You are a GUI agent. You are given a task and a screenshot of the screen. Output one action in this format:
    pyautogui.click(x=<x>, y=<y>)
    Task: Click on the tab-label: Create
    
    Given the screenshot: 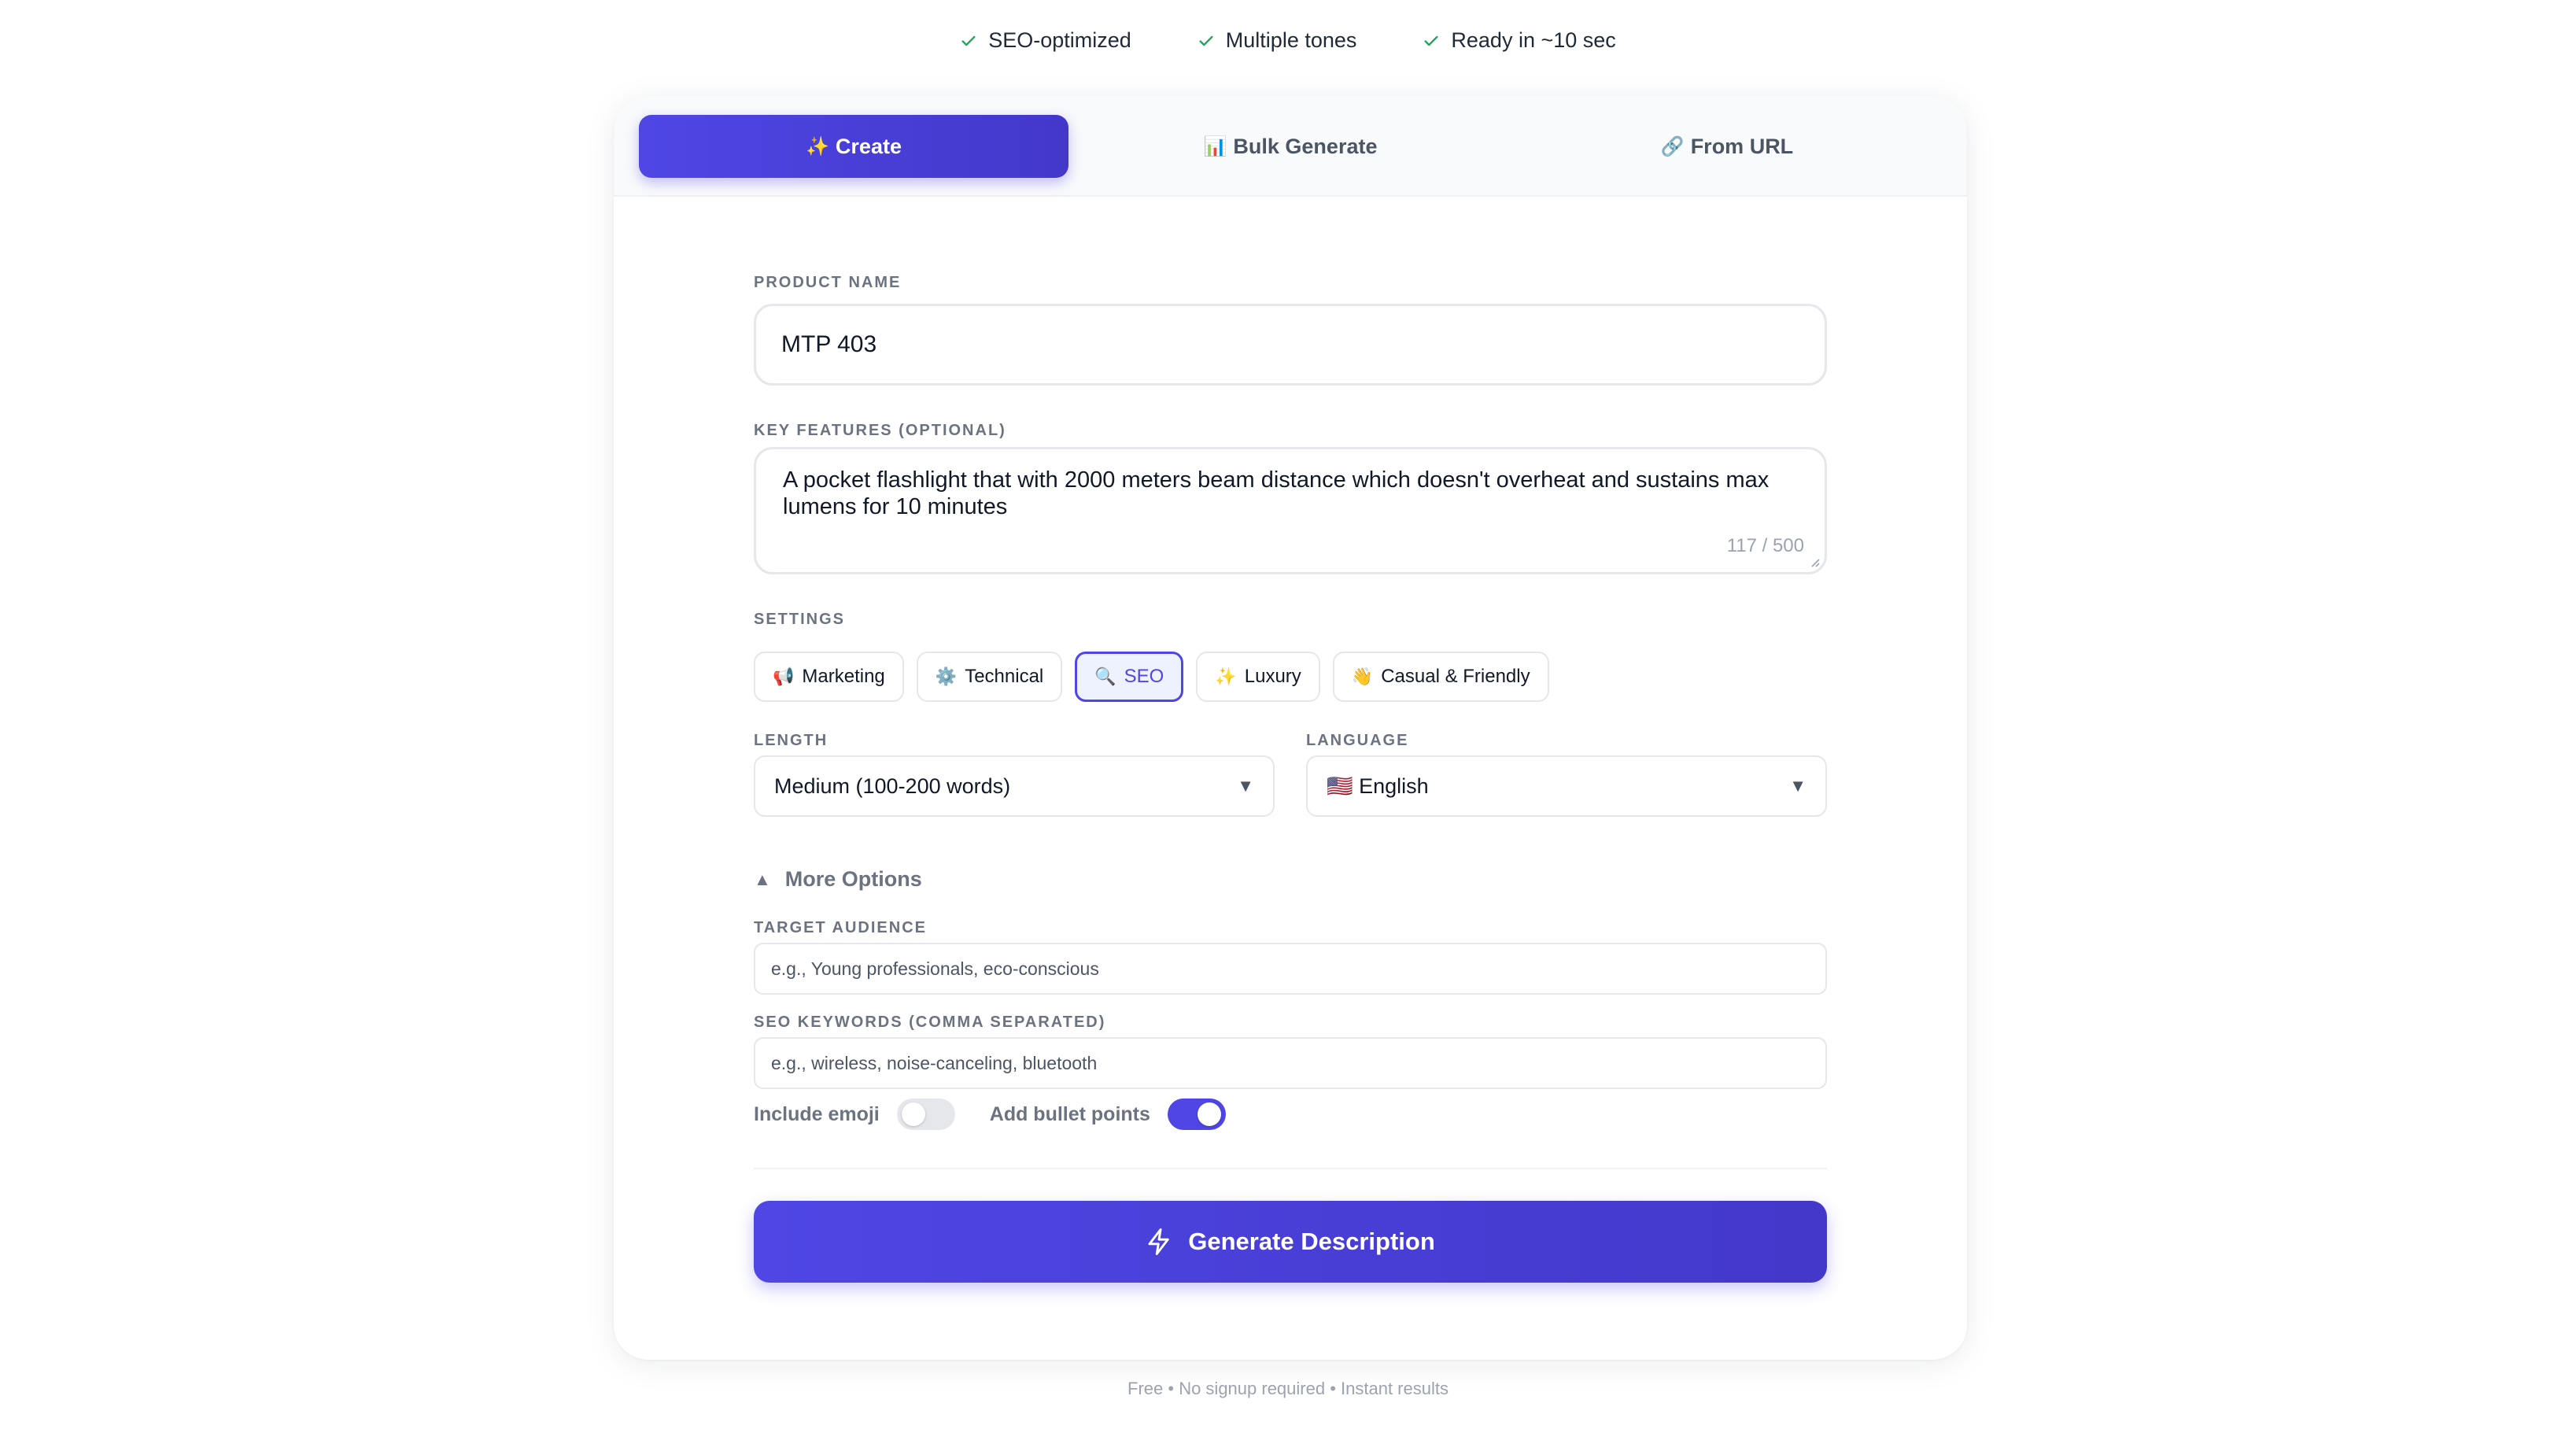 What is the action you would take?
    pyautogui.click(x=868, y=146)
    